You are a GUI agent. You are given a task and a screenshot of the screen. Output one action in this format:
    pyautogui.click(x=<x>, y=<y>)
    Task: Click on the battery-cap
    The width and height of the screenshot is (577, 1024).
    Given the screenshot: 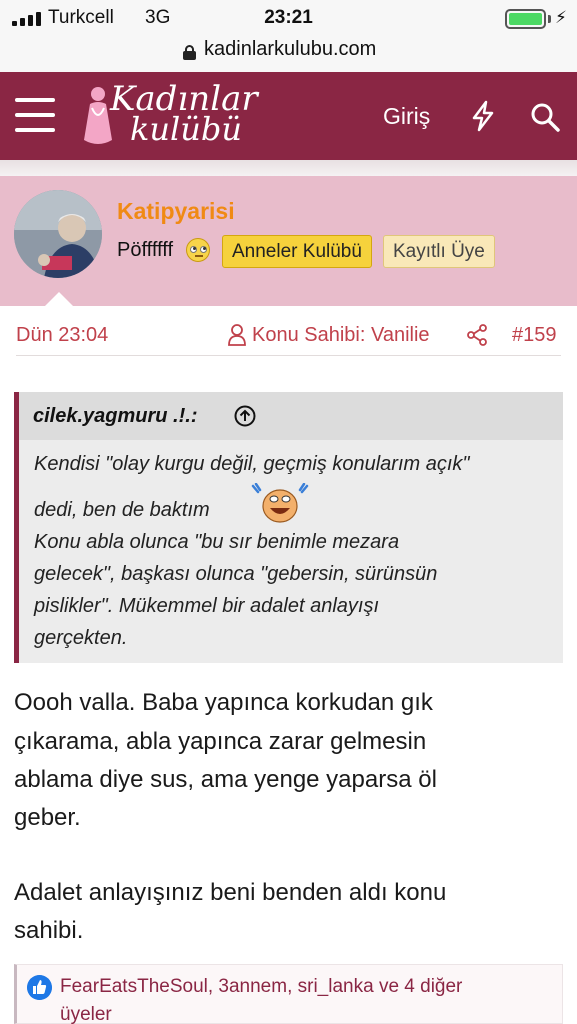 What is the action you would take?
    pyautogui.click(x=549, y=19)
    